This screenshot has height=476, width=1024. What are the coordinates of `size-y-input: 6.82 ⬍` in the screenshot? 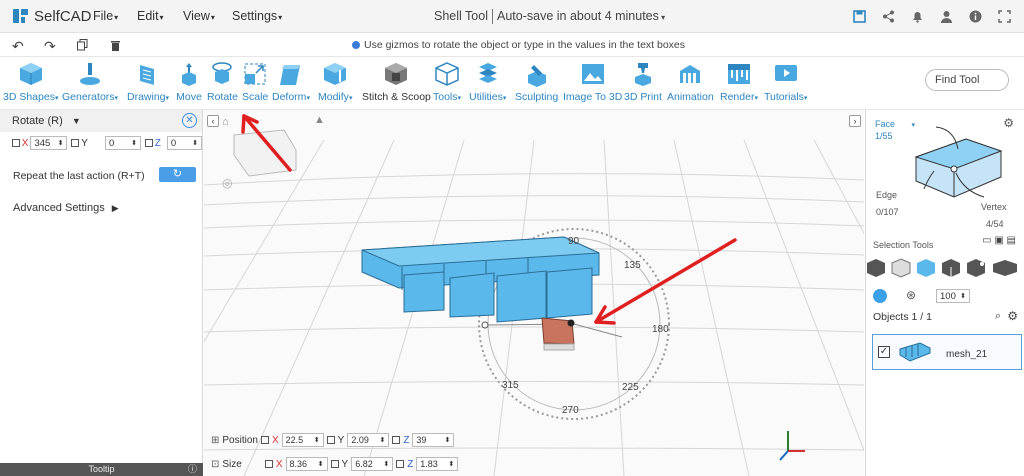 It's located at (372, 464).